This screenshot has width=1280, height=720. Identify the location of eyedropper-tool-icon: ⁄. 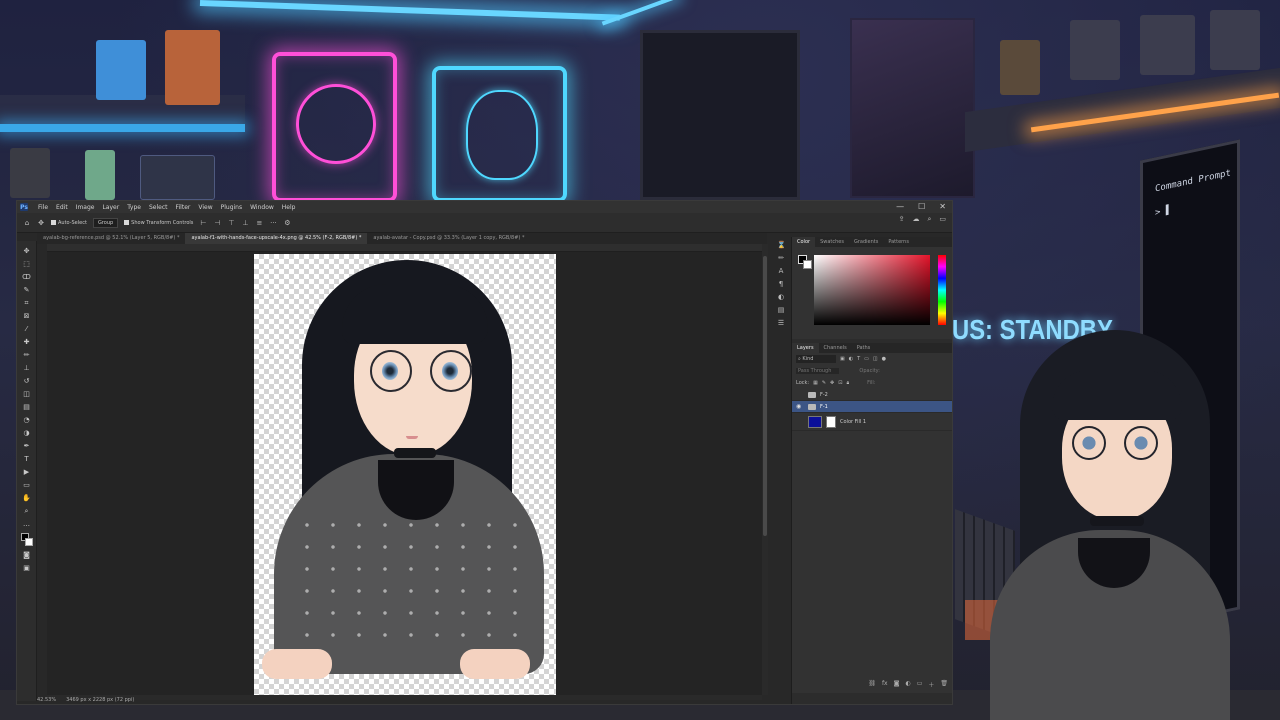
(26, 329).